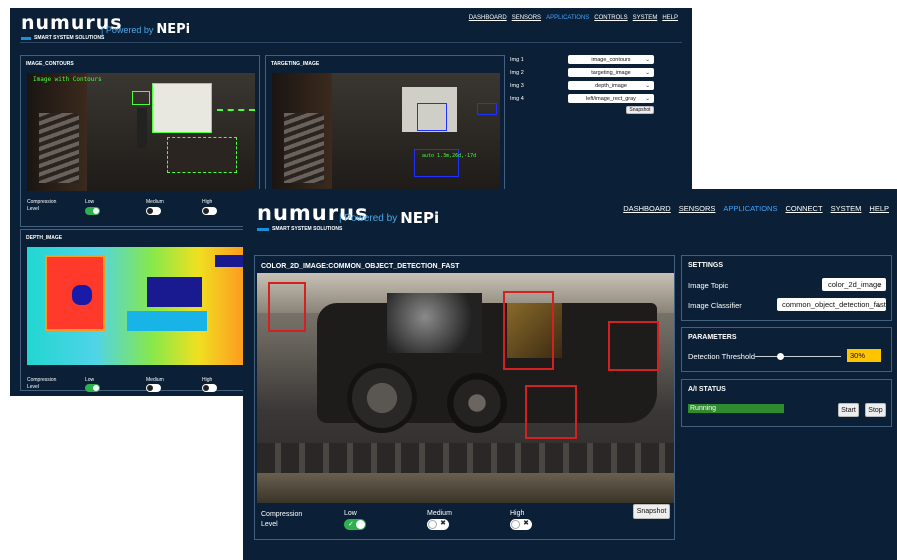  Describe the element at coordinates (798, 356) in the screenshot. I see `threshold-slider` at that location.